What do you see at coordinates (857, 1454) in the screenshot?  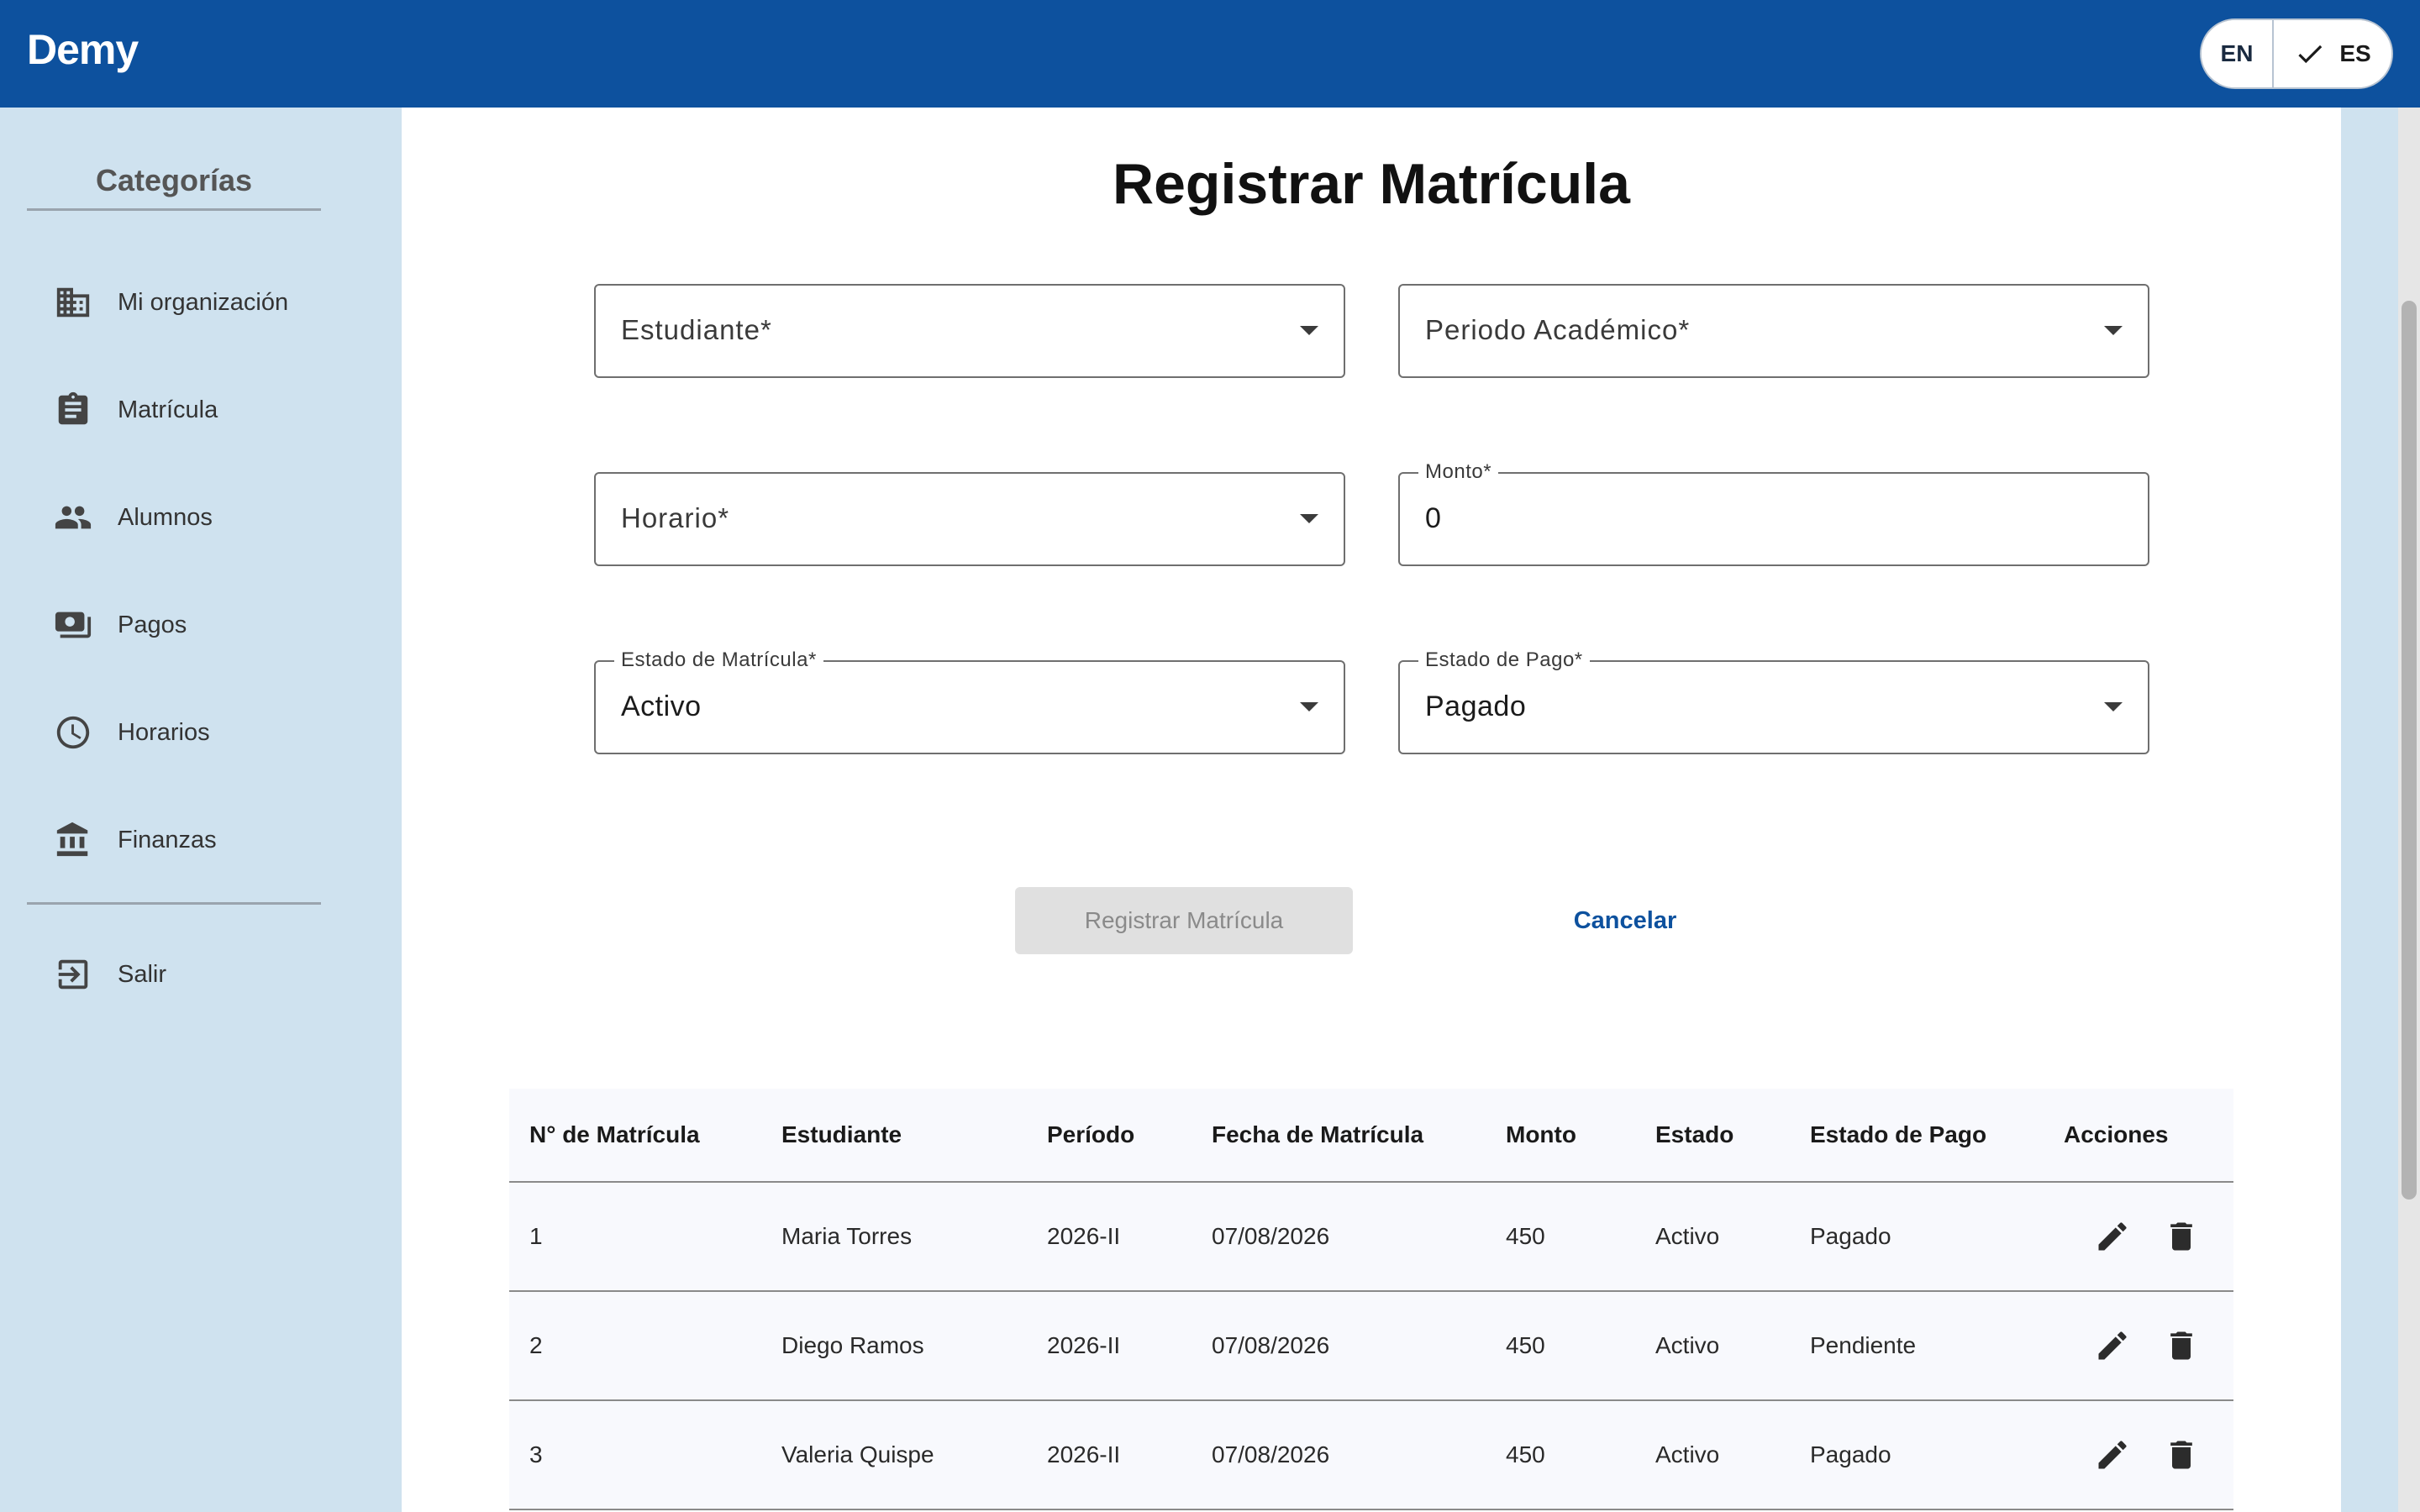 I see `cell-estudiante: Valeria Quispe` at bounding box center [857, 1454].